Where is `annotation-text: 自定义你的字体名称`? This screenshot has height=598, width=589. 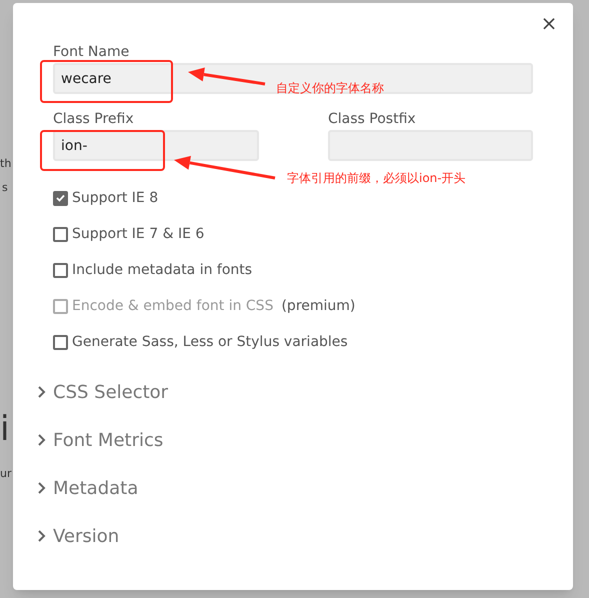
annotation-text: 自定义你的字体名称 is located at coordinates (330, 88).